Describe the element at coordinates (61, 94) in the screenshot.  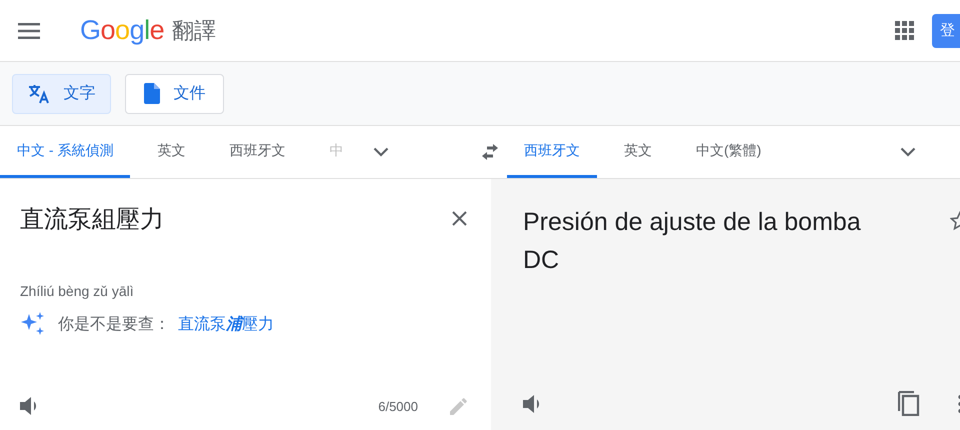
I see `mode-button: 文字` at that location.